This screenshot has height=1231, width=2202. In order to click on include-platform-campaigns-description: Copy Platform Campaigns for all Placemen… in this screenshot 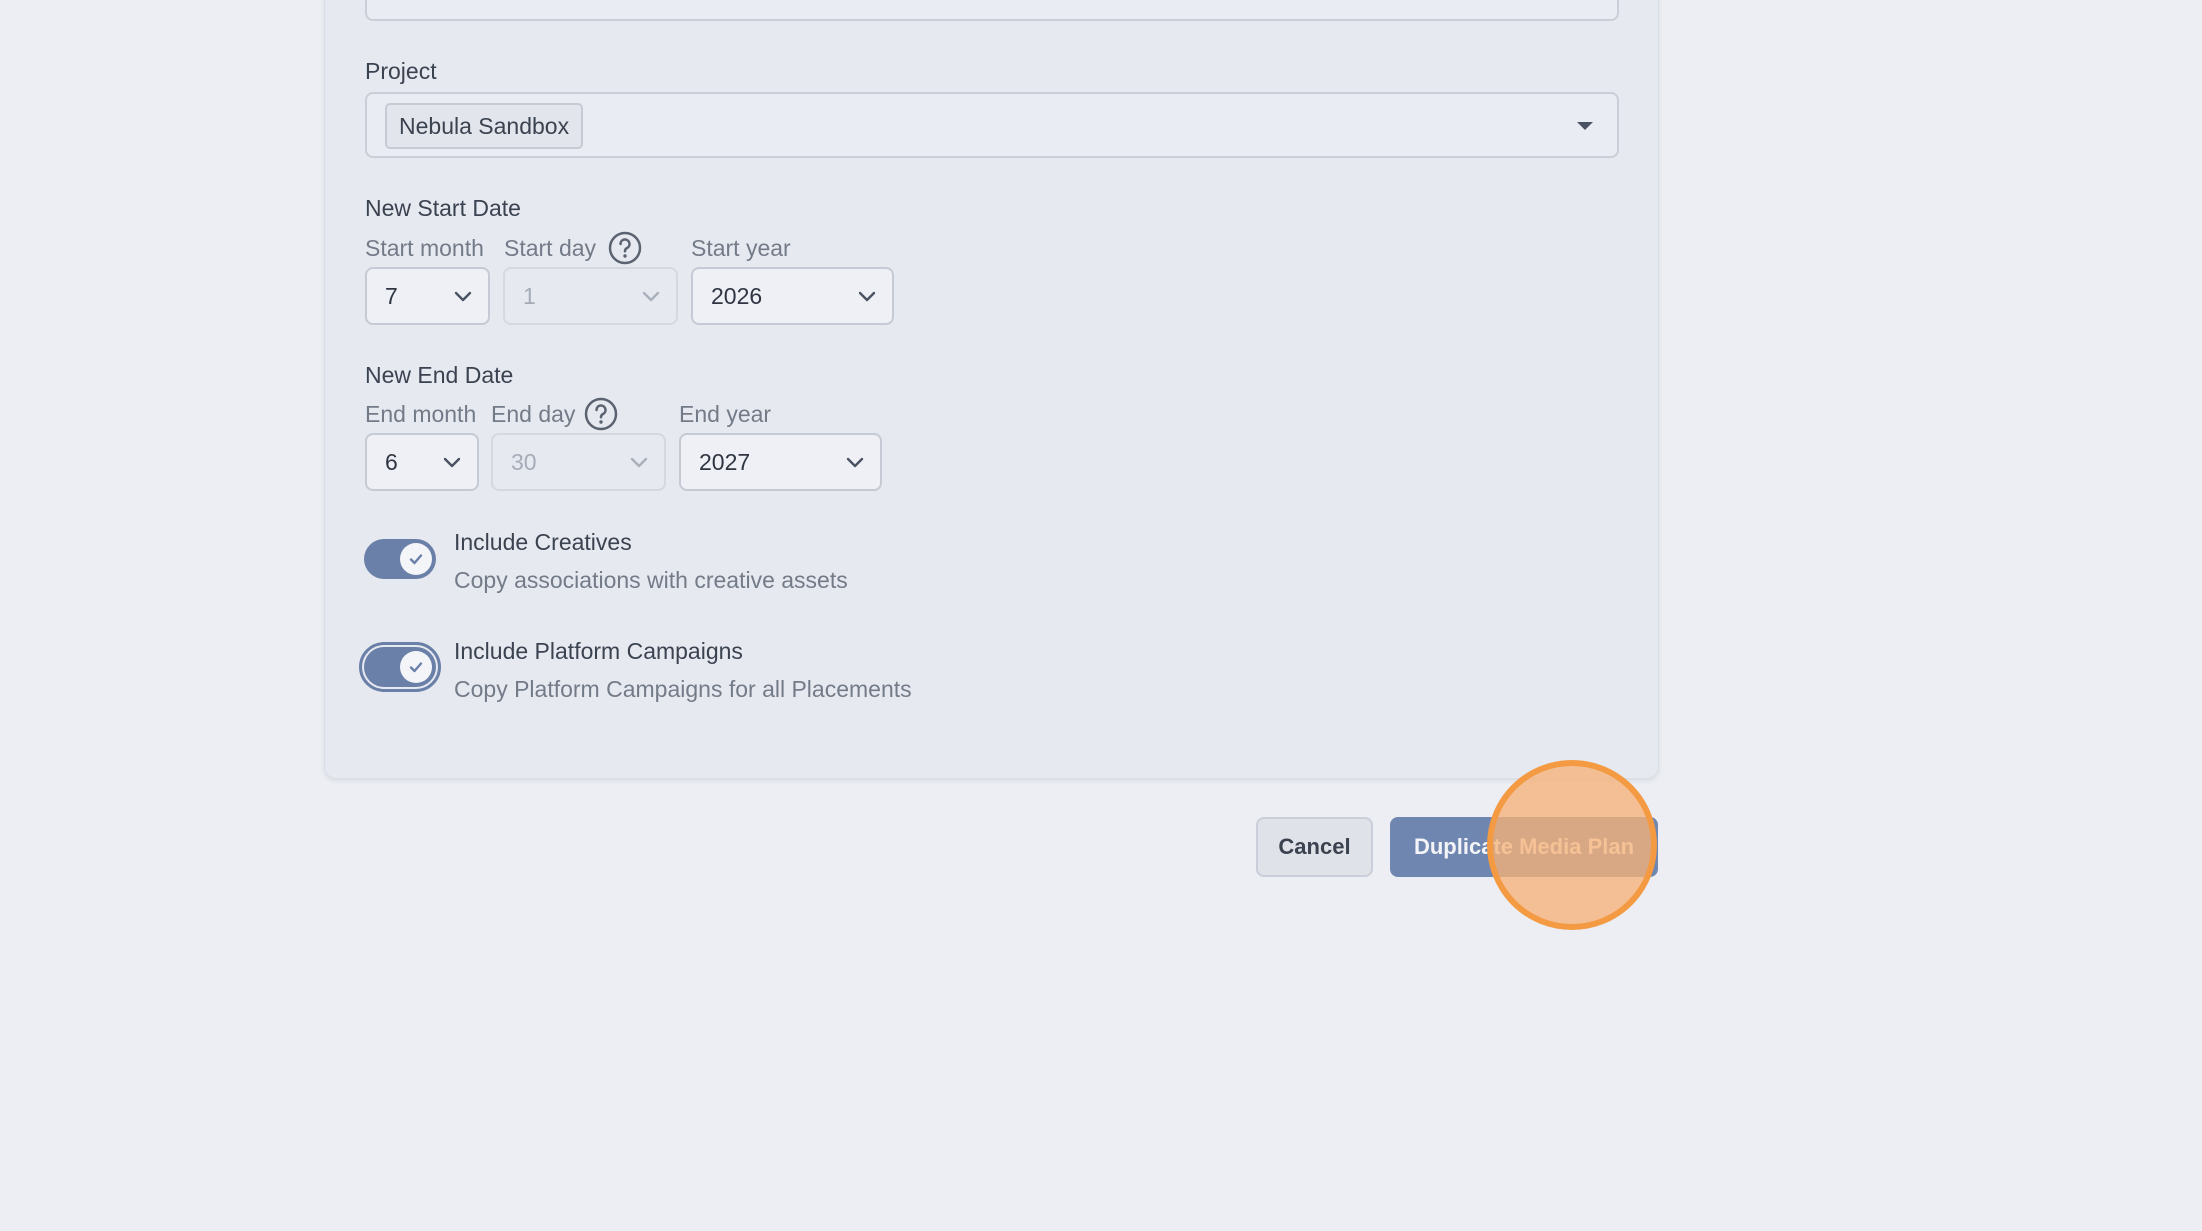, I will do `click(683, 689)`.